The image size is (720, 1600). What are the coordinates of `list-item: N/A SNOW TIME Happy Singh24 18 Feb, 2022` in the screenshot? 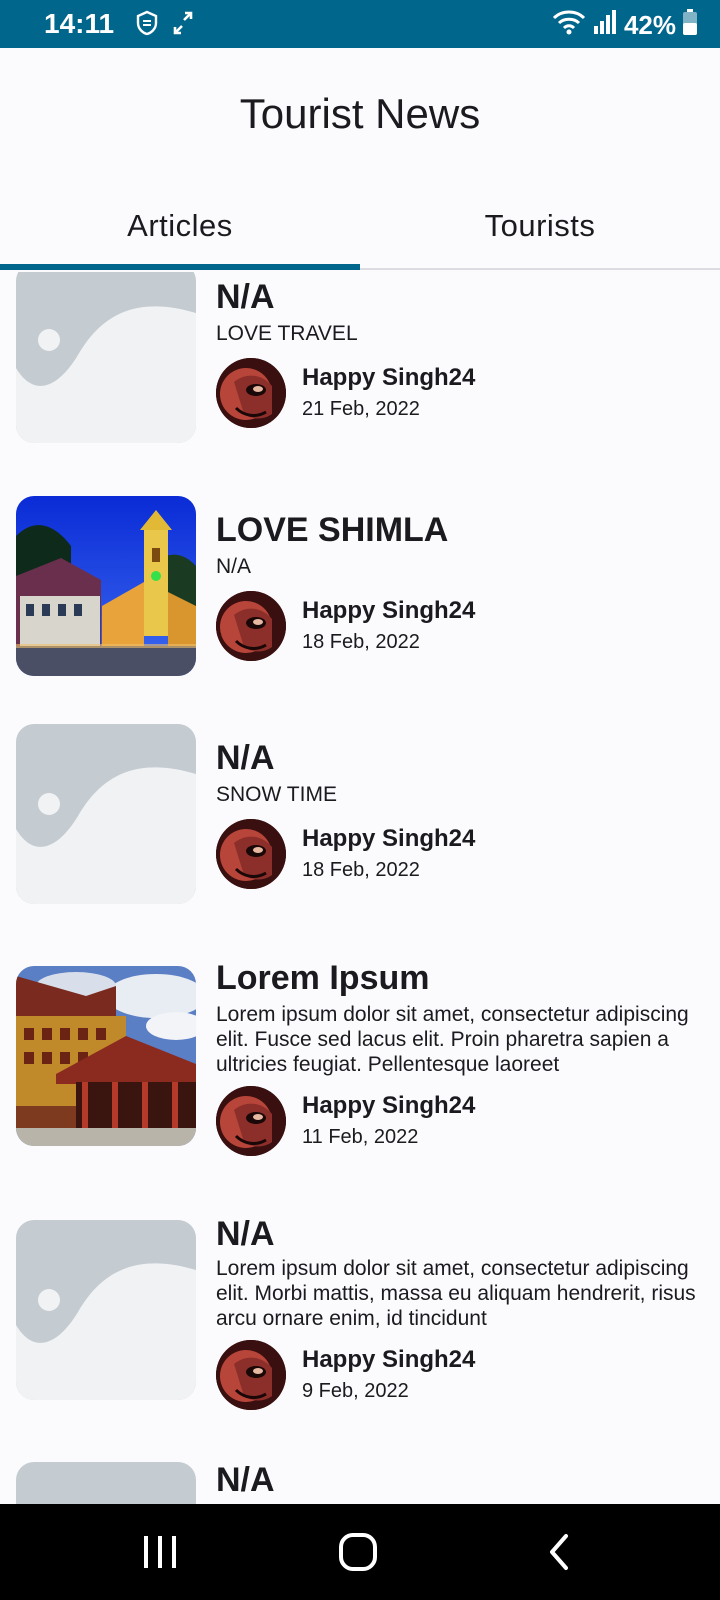 It's located at (360, 824).